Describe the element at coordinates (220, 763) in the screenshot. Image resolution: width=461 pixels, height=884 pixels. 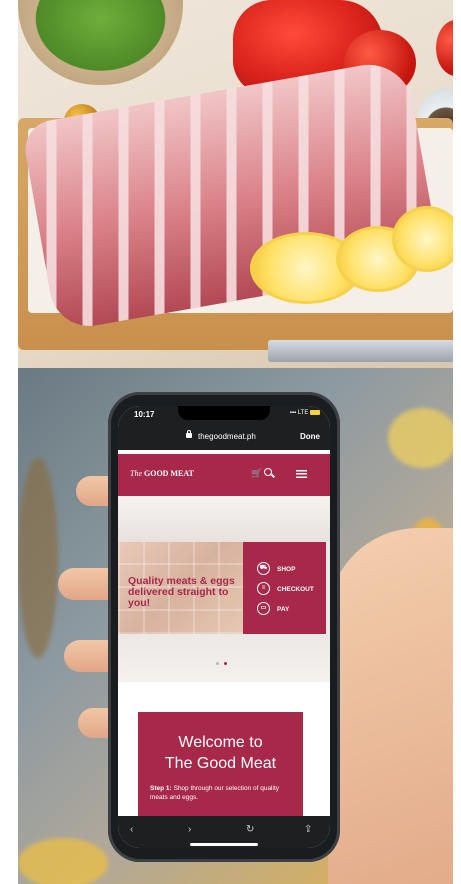
I see `welcome-title-line: The Good Meat` at that location.